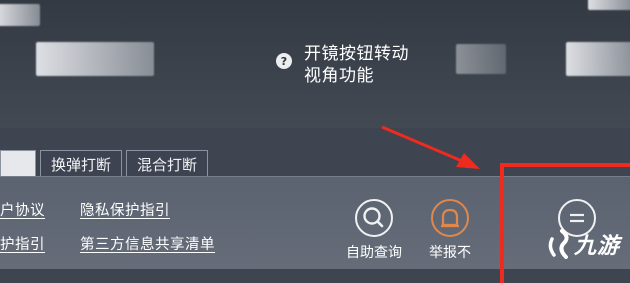  Describe the element at coordinates (450, 253) in the screenshot. I see `report-label: 举报不` at that location.